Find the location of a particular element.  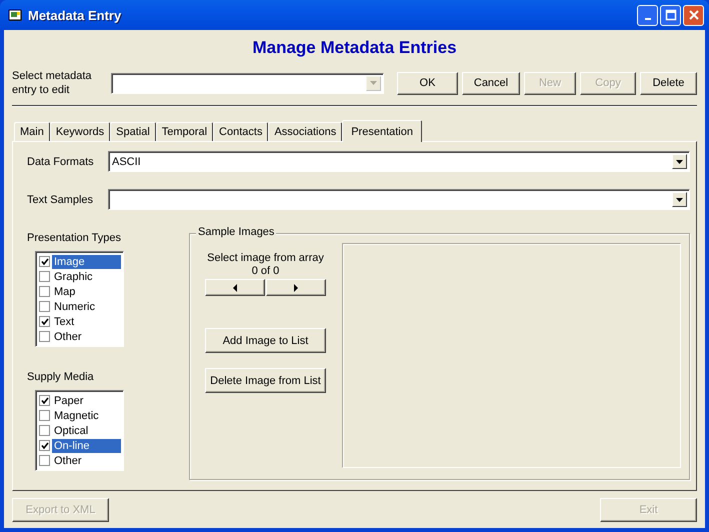

form-heading: Manage Metadata Entries is located at coordinates (354, 48).